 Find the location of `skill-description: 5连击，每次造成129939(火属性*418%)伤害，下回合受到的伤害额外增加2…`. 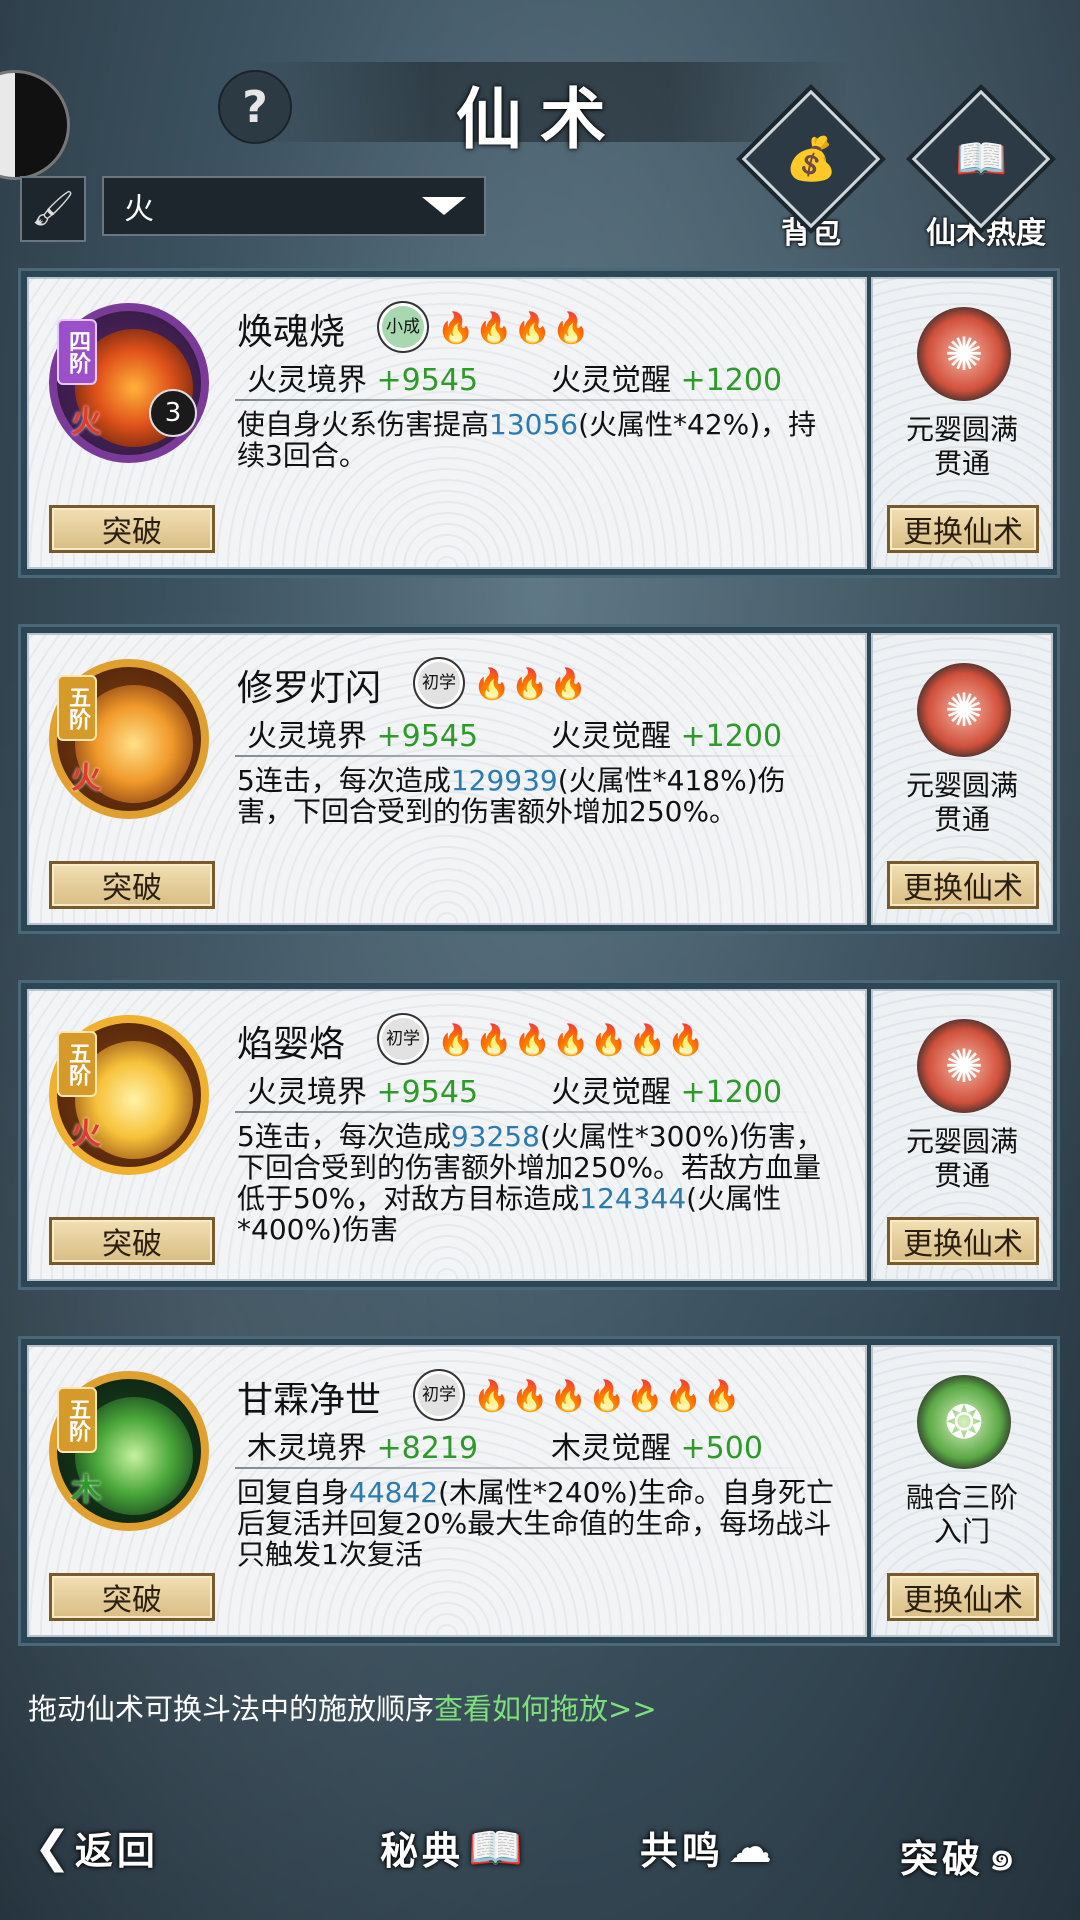

skill-description: 5连击，每次造成129939(火属性*418%)伤害，下回合受到的伤害额外增加2… is located at coordinates (511, 796).